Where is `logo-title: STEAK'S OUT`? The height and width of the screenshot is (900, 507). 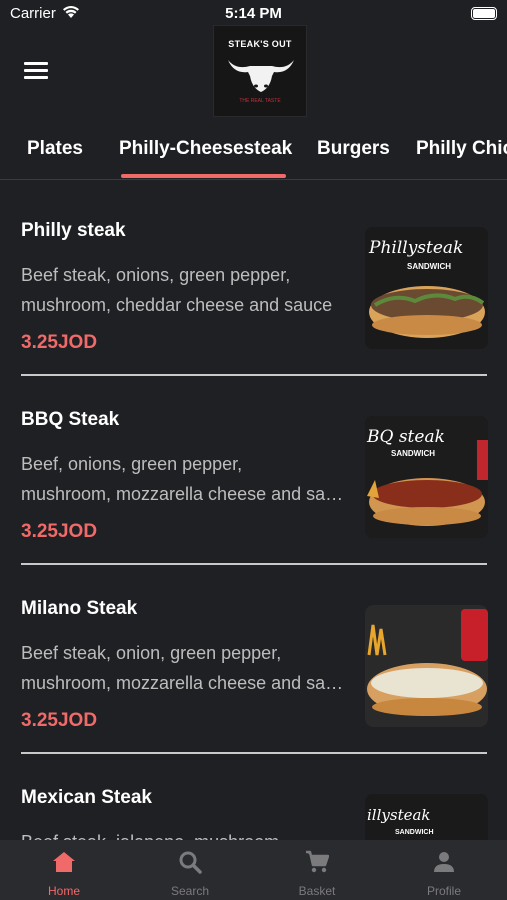 logo-title: STEAK'S OUT is located at coordinates (260, 44).